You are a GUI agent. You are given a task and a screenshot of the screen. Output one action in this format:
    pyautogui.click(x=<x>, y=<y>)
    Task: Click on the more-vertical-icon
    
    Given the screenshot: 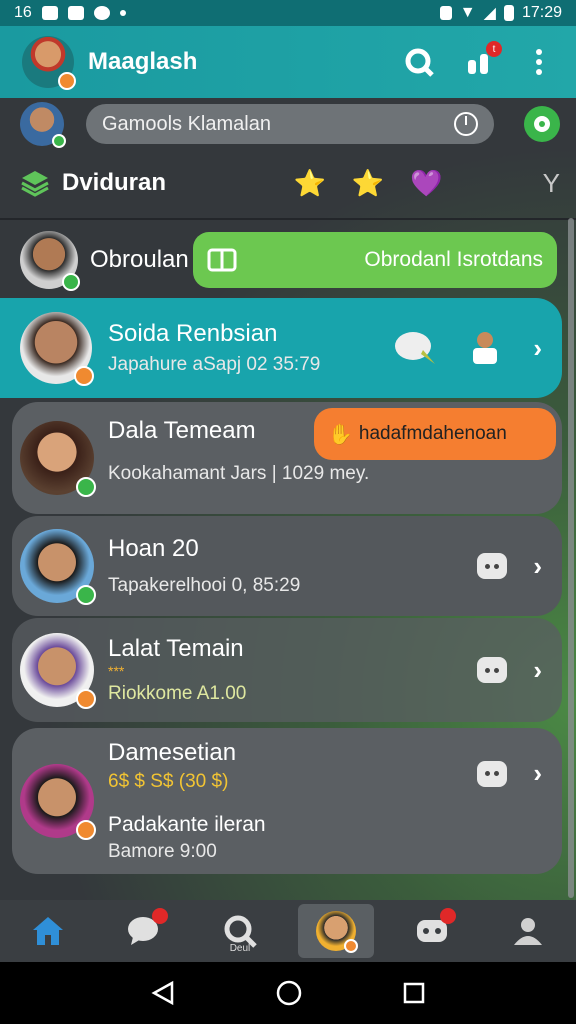 What is the action you would take?
    pyautogui.click(x=539, y=62)
    